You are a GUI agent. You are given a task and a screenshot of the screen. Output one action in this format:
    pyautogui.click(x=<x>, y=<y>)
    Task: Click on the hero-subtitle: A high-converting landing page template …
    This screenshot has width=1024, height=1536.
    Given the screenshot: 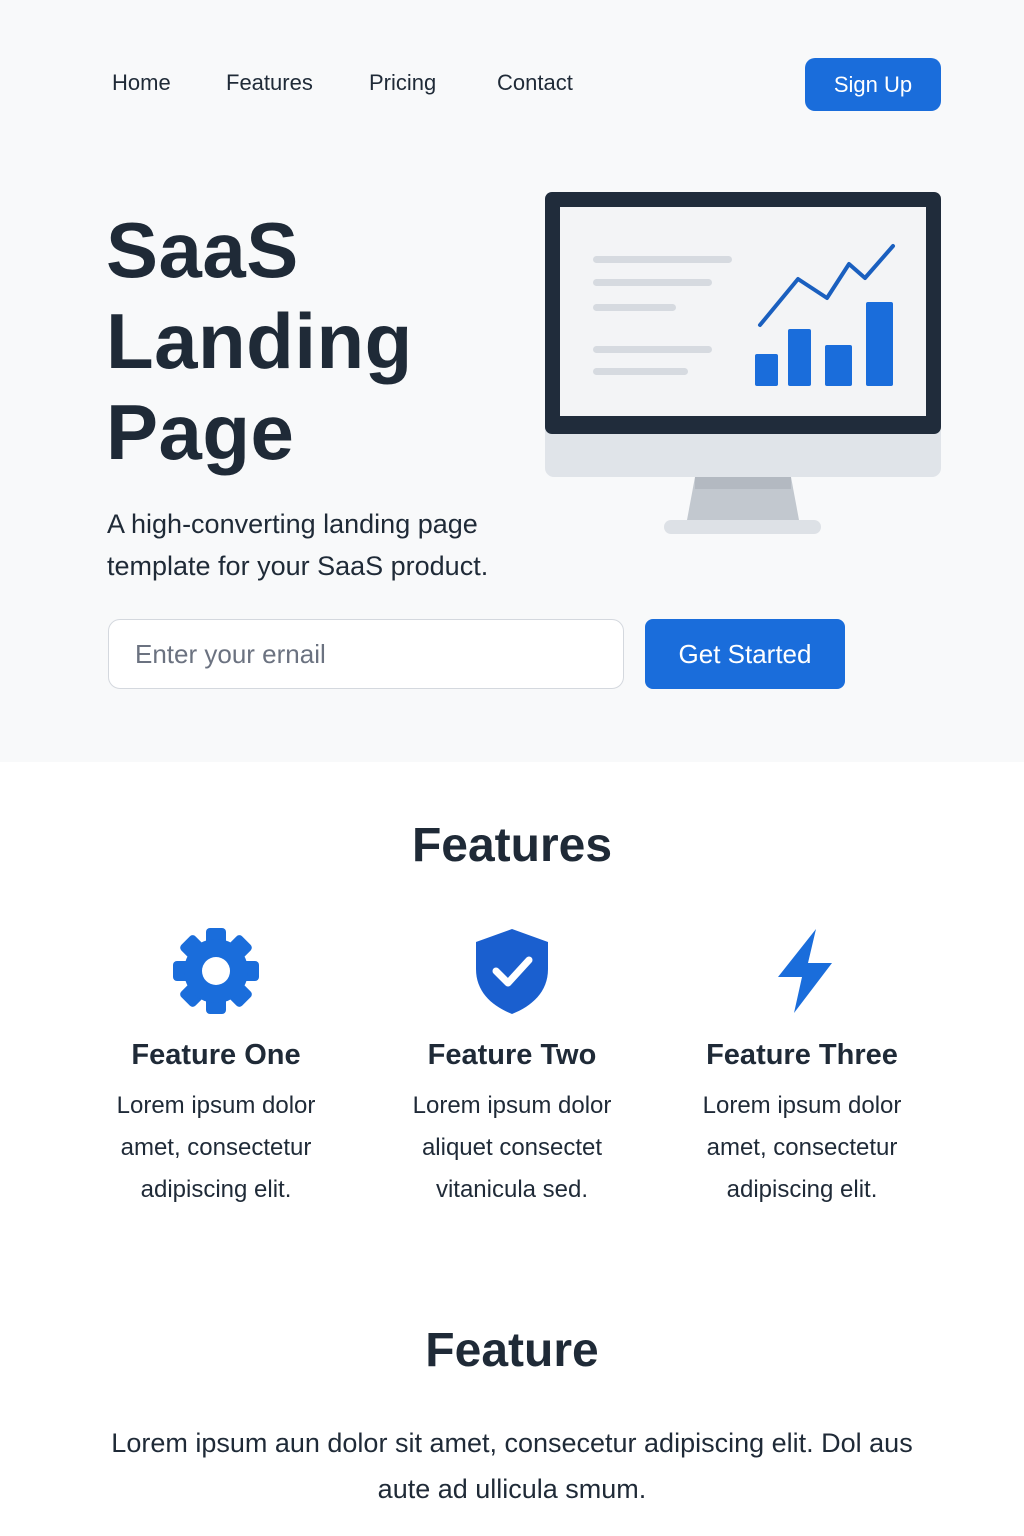 What is the action you would take?
    pyautogui.click(x=298, y=545)
    